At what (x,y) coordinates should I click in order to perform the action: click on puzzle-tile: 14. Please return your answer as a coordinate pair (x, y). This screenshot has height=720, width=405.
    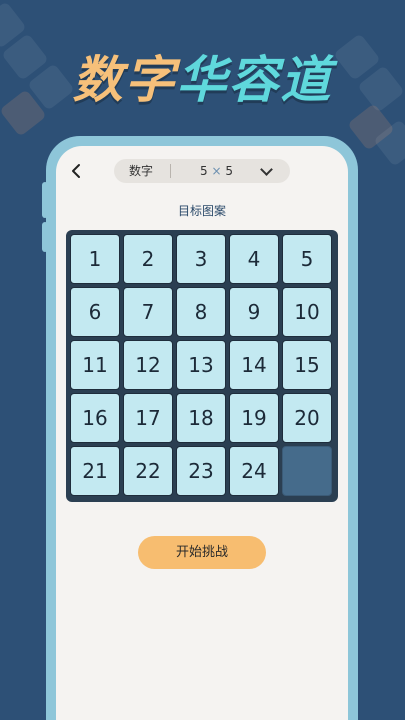
    Looking at the image, I should click on (254, 365).